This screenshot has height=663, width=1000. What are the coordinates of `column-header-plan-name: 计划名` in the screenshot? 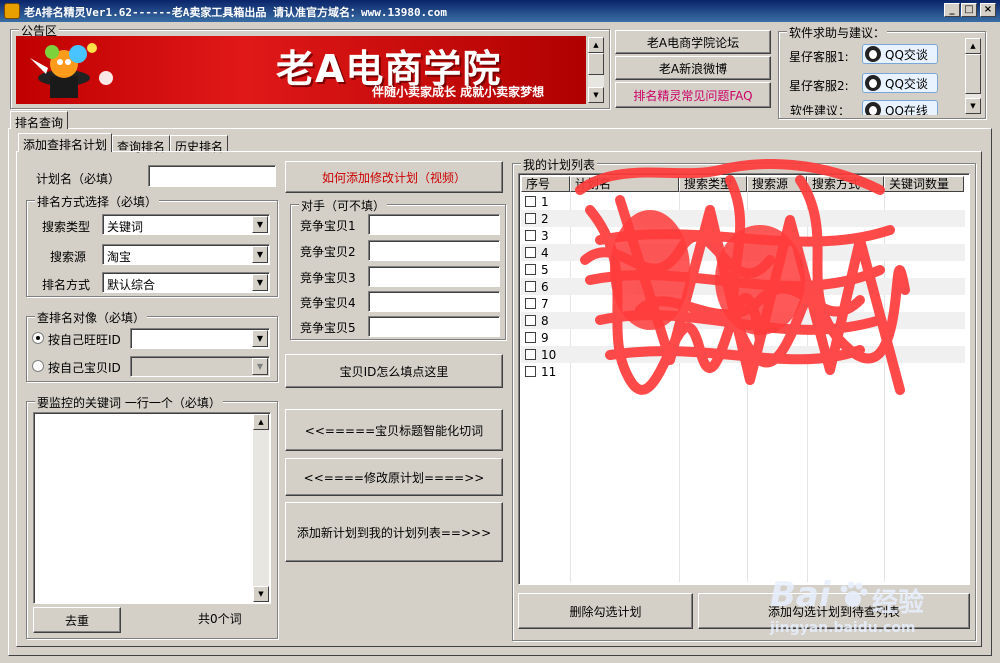 It's located at (624, 184).